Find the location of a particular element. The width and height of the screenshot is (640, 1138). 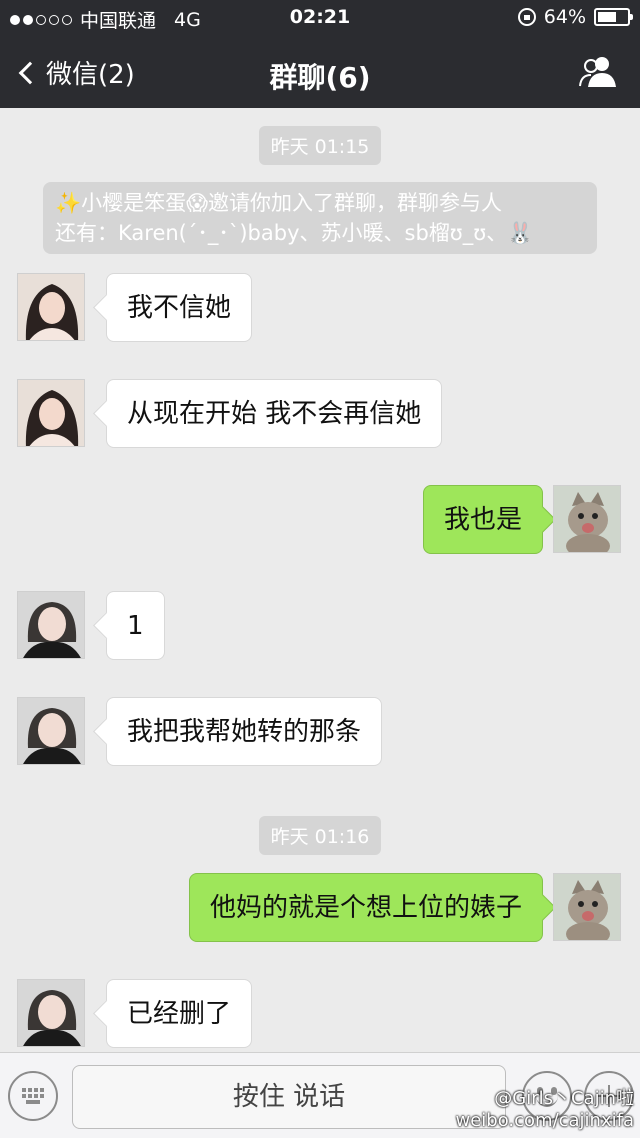

group-members-button is located at coordinates (598, 71).